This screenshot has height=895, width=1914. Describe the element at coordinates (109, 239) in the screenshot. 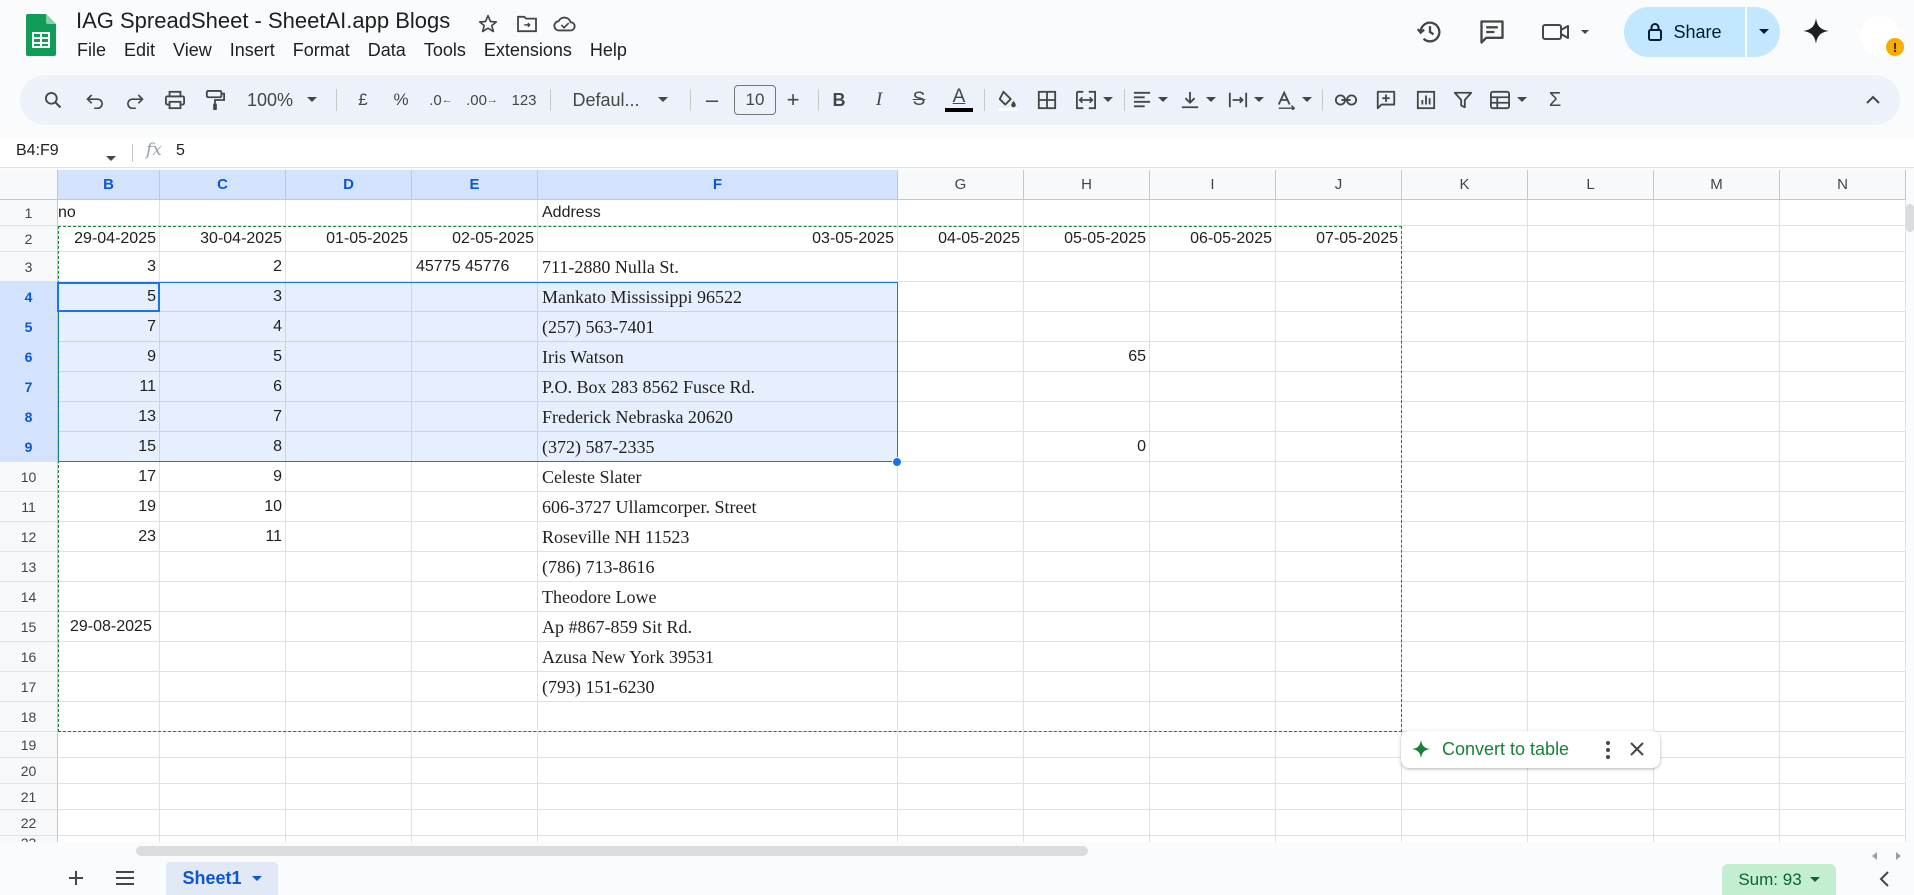

I see `cell-b2: 29-04-2025` at that location.